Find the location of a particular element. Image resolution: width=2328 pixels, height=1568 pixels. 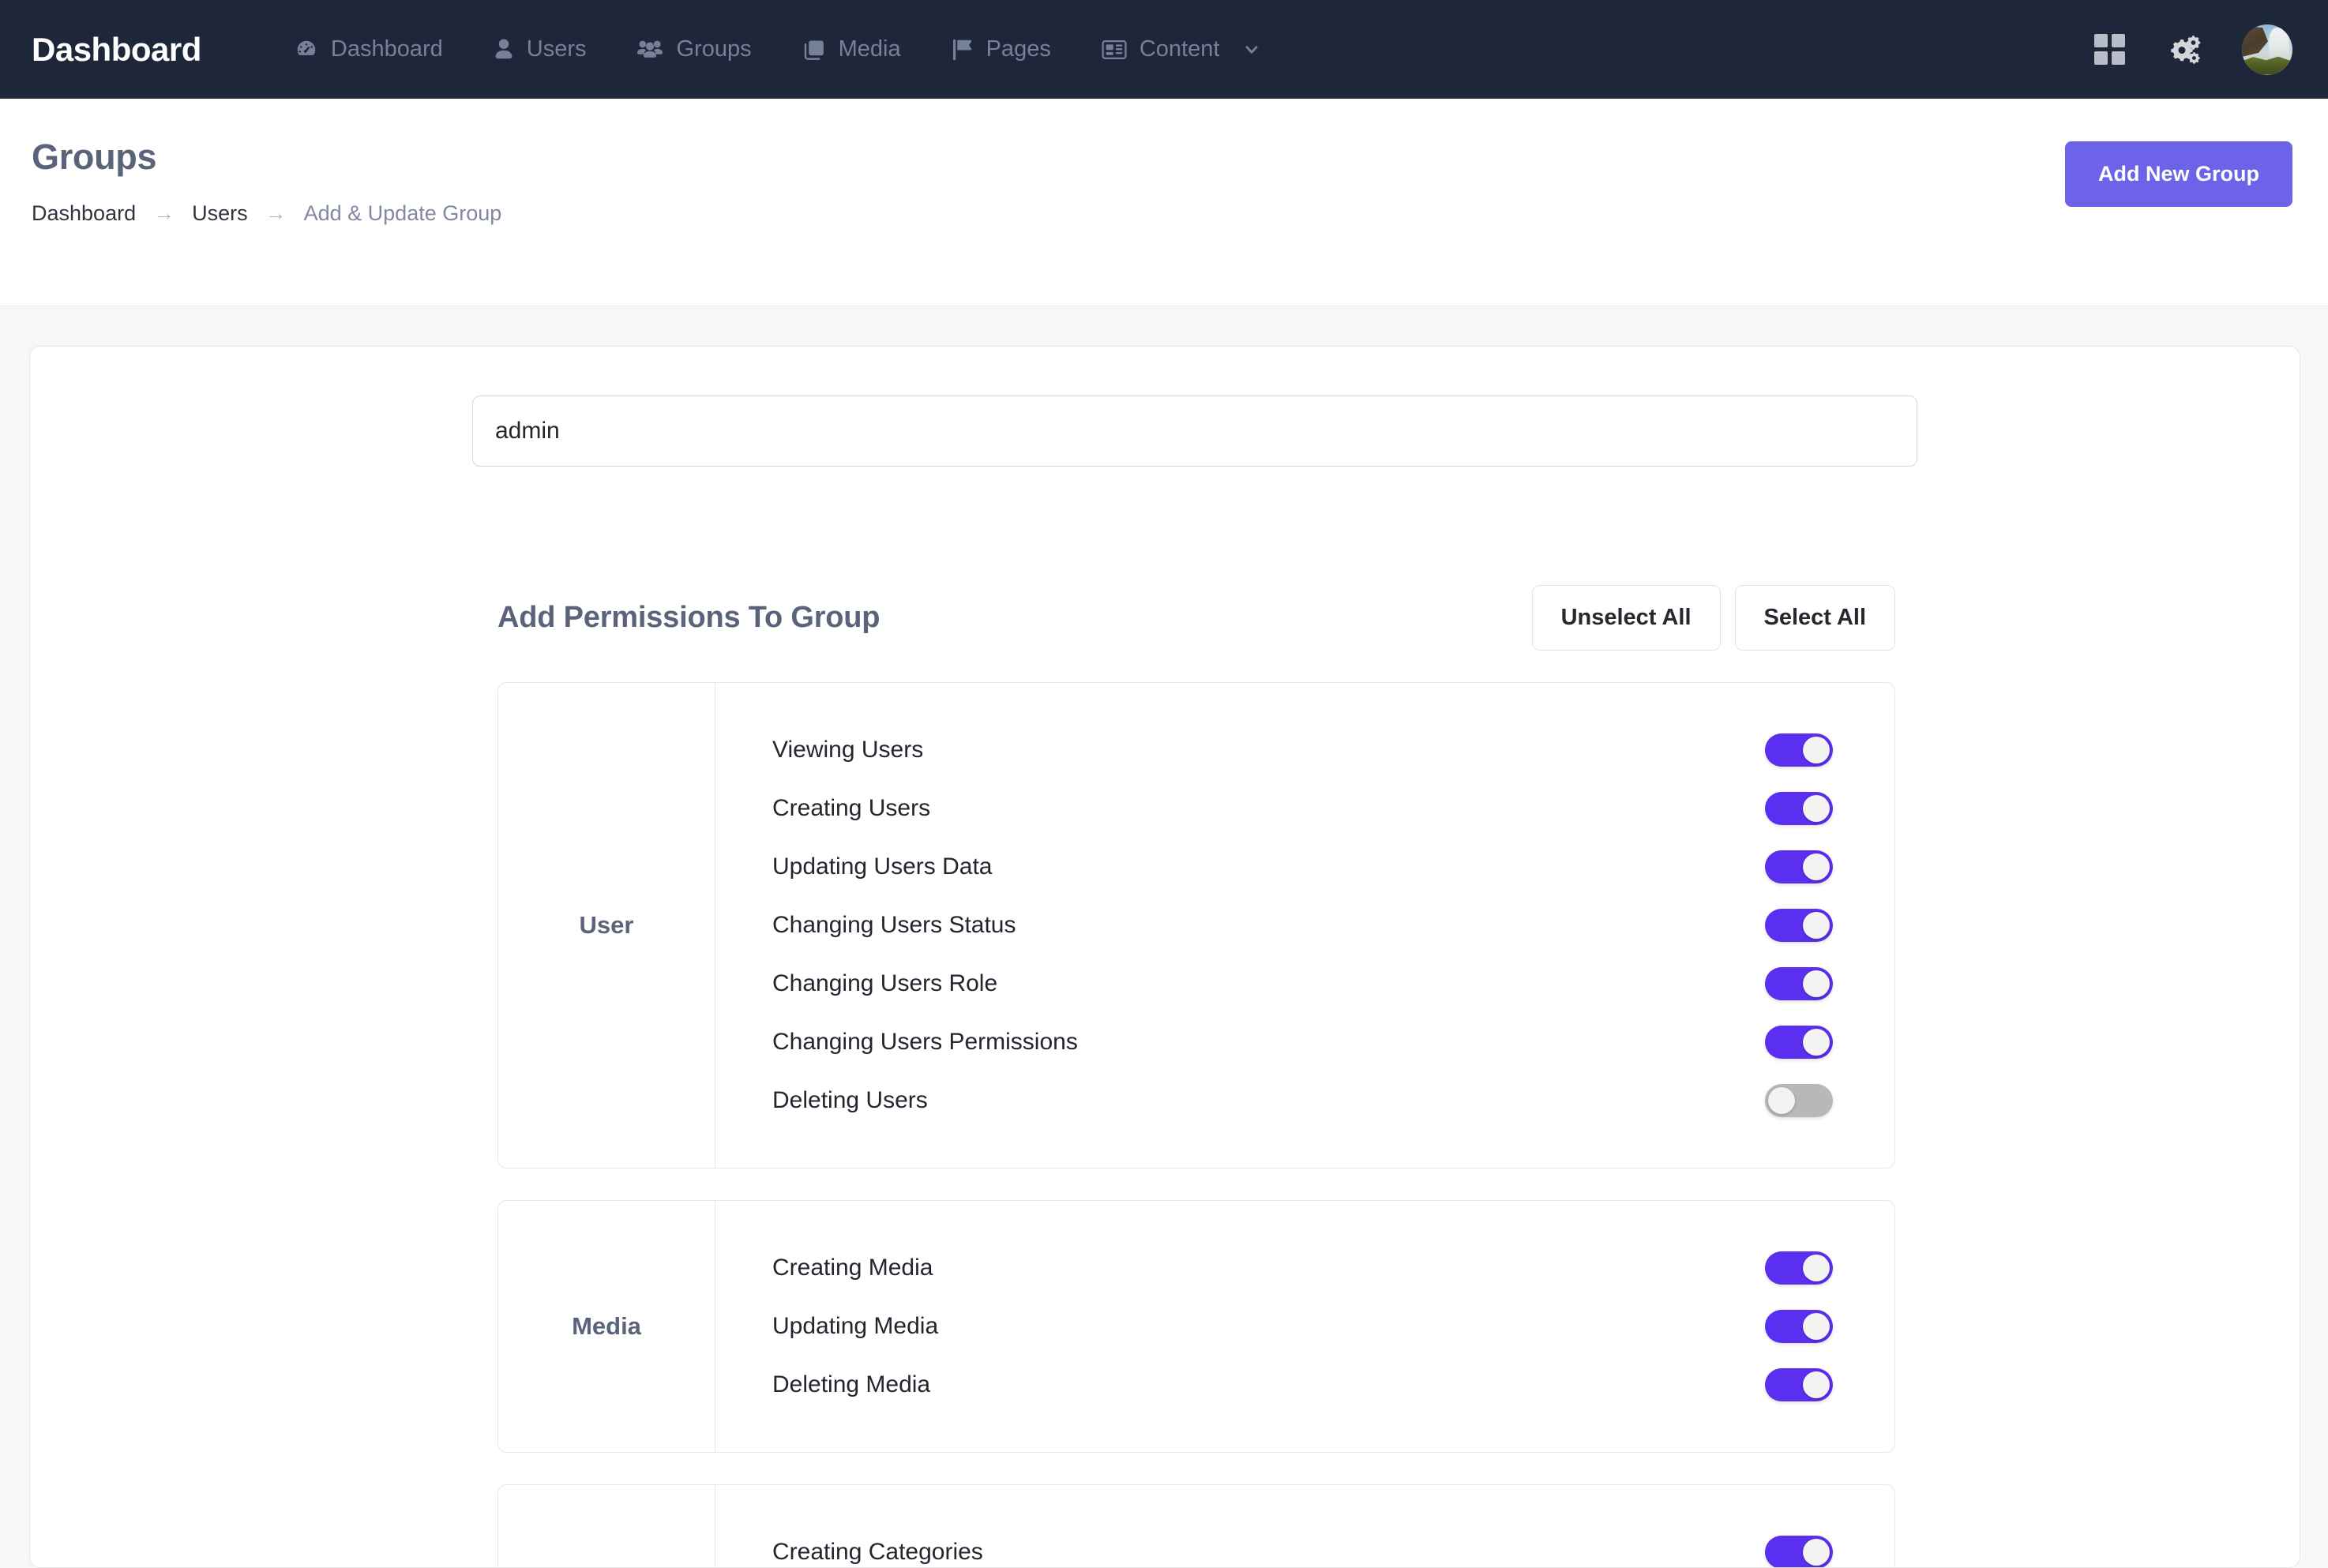

permissions-title: Add Permissions To Group is located at coordinates (689, 617).